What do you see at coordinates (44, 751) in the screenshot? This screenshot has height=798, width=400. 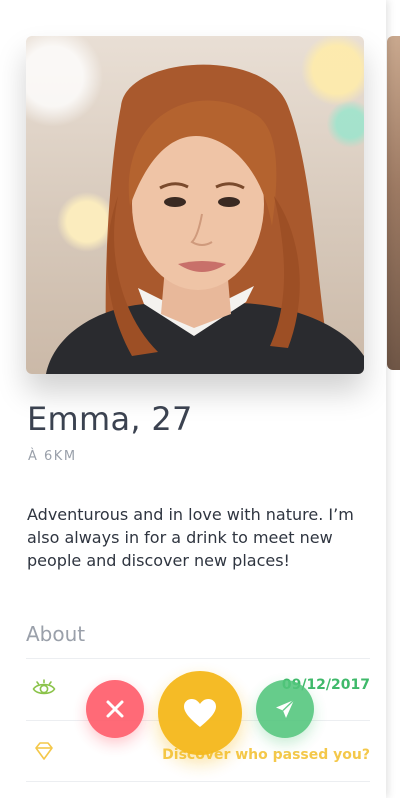 I see `diamond-icon` at bounding box center [44, 751].